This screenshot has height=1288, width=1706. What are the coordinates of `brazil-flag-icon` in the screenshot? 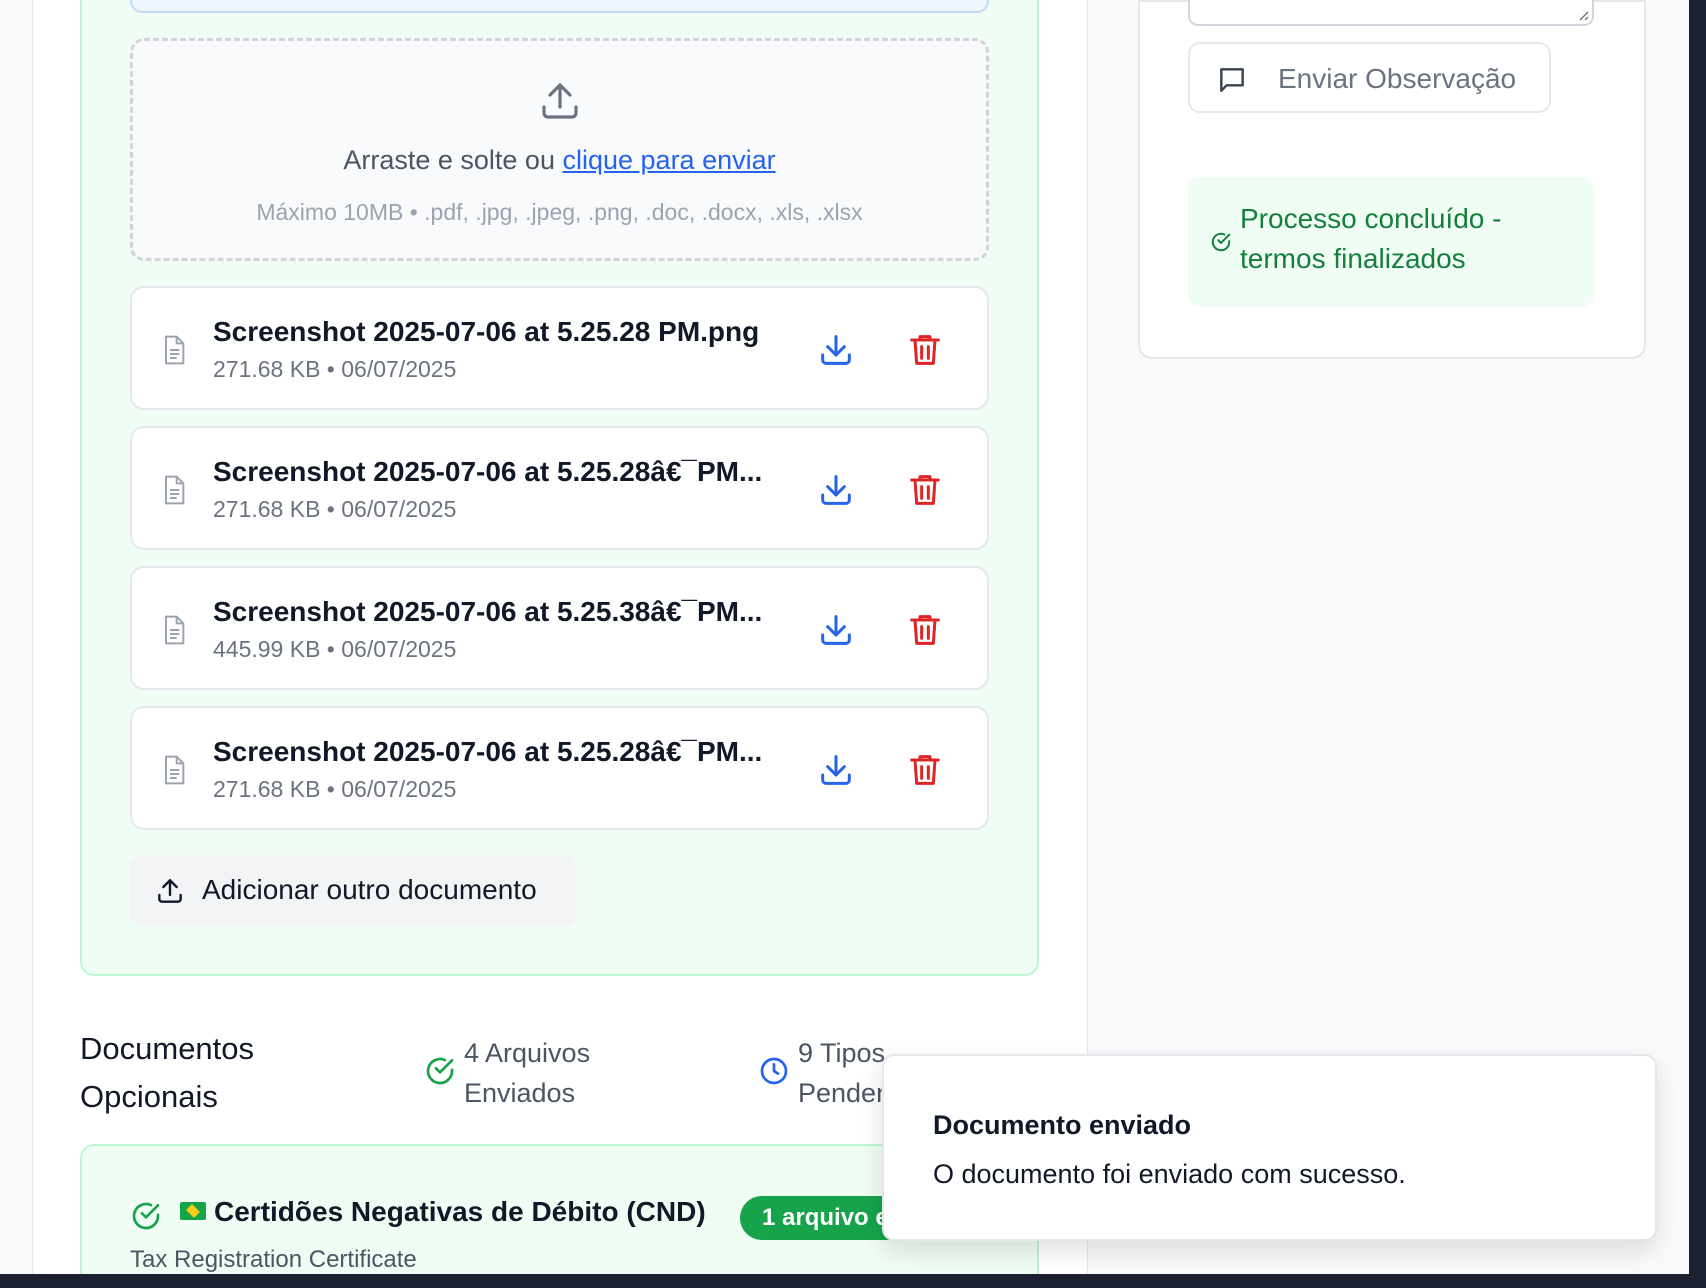 It's located at (193, 1211).